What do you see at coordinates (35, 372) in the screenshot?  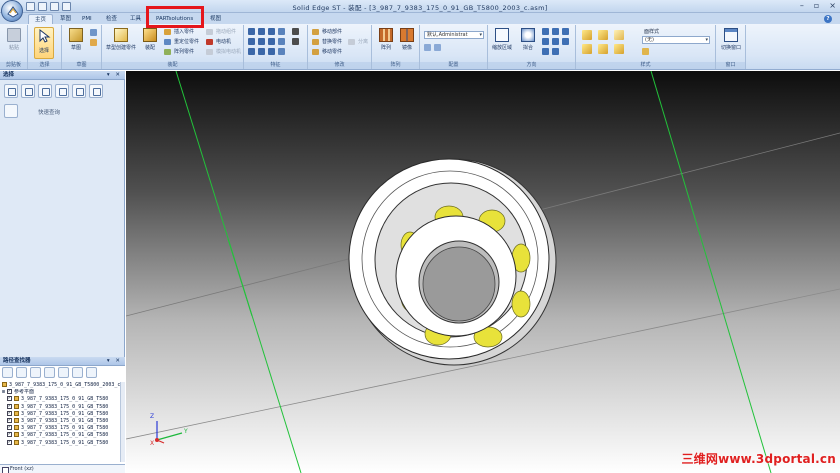 I see `pf-sort-icon` at bounding box center [35, 372].